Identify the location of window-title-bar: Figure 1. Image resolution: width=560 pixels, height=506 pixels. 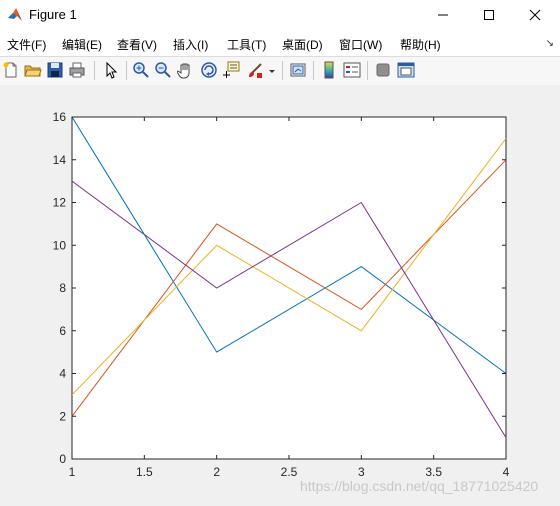
(280, 15).